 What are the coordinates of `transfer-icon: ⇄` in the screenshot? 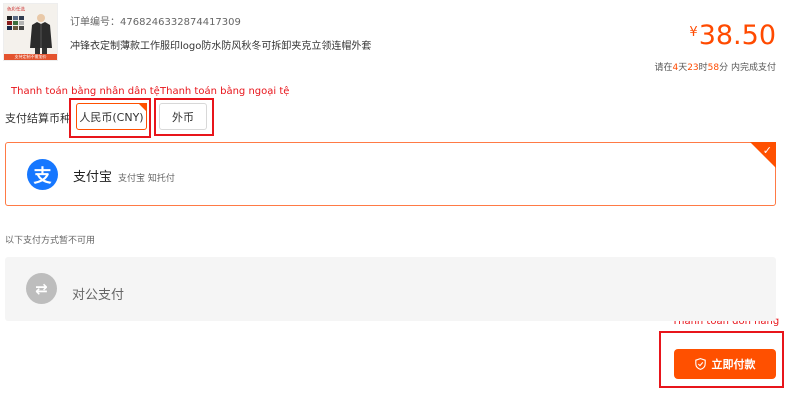 It's located at (41, 288).